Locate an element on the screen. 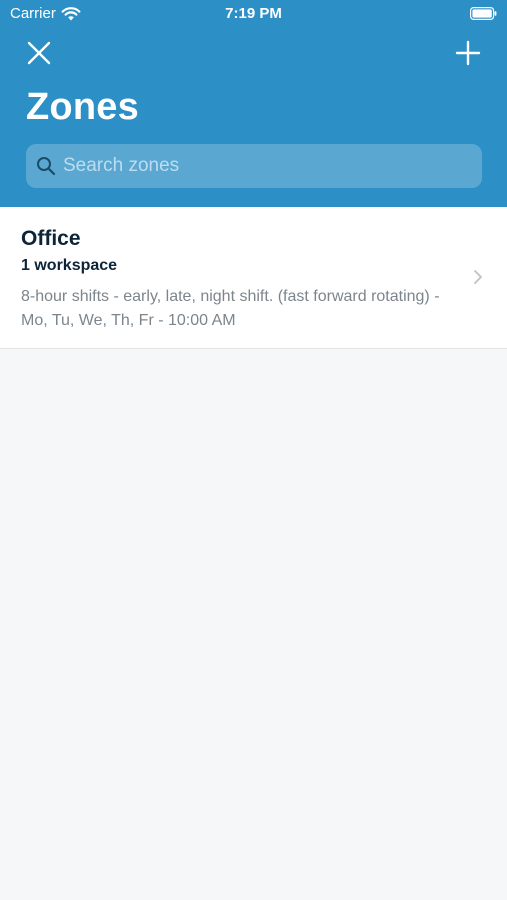 This screenshot has width=507, height=900. plus-icon is located at coordinates (468, 53).